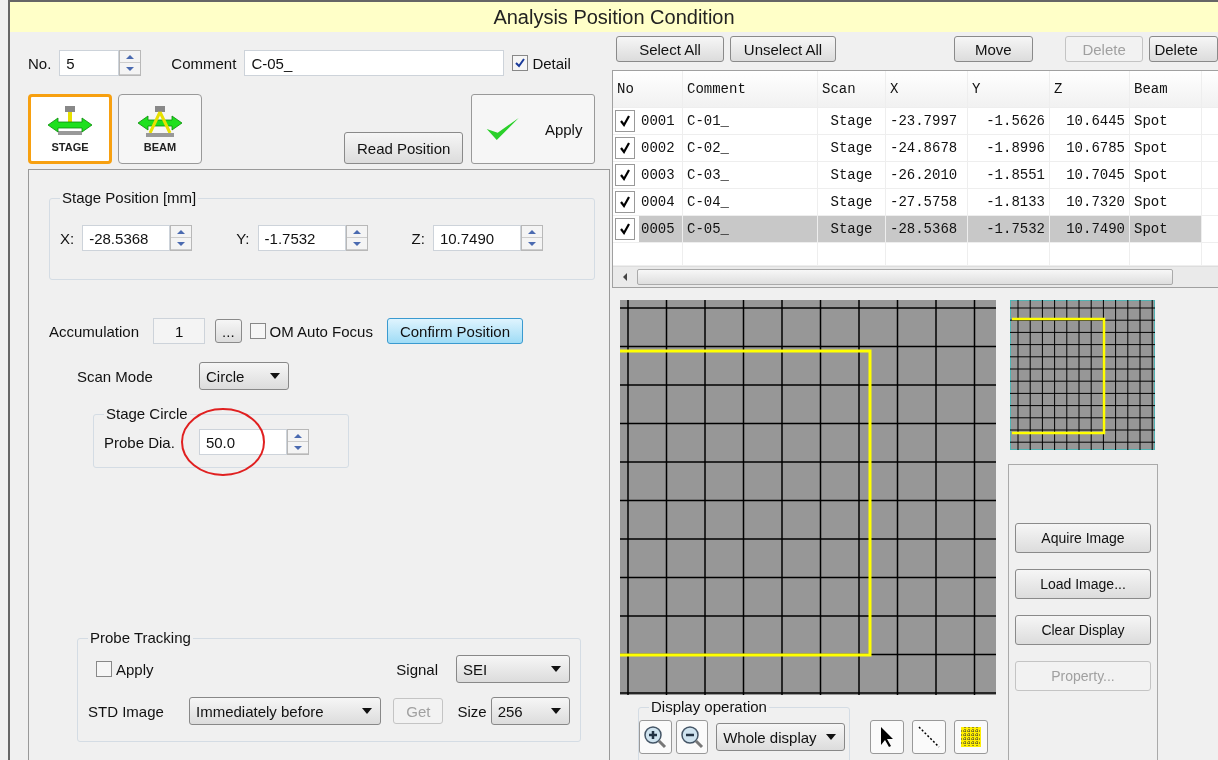 This screenshot has height=760, width=1218. I want to click on table-cell: 0001, so click(658, 121).